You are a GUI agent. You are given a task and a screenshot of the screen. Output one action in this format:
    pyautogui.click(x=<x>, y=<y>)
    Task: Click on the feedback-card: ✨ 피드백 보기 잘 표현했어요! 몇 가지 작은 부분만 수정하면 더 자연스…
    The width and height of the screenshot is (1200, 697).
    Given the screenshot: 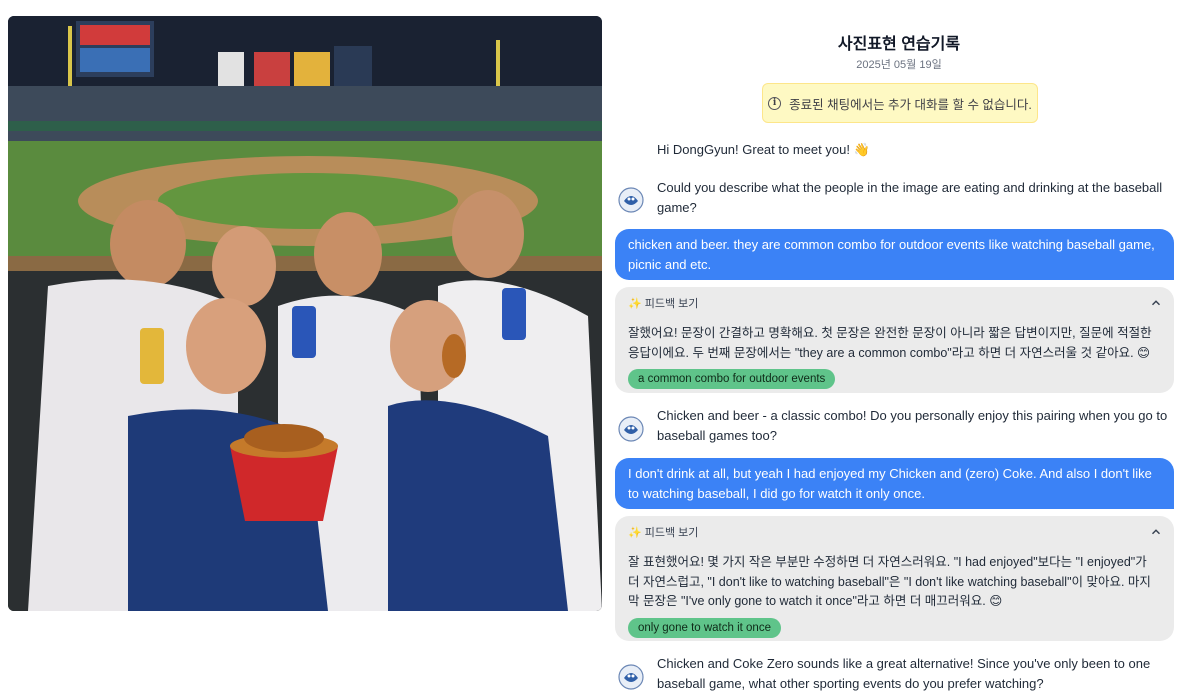 What is the action you would take?
    pyautogui.click(x=894, y=578)
    